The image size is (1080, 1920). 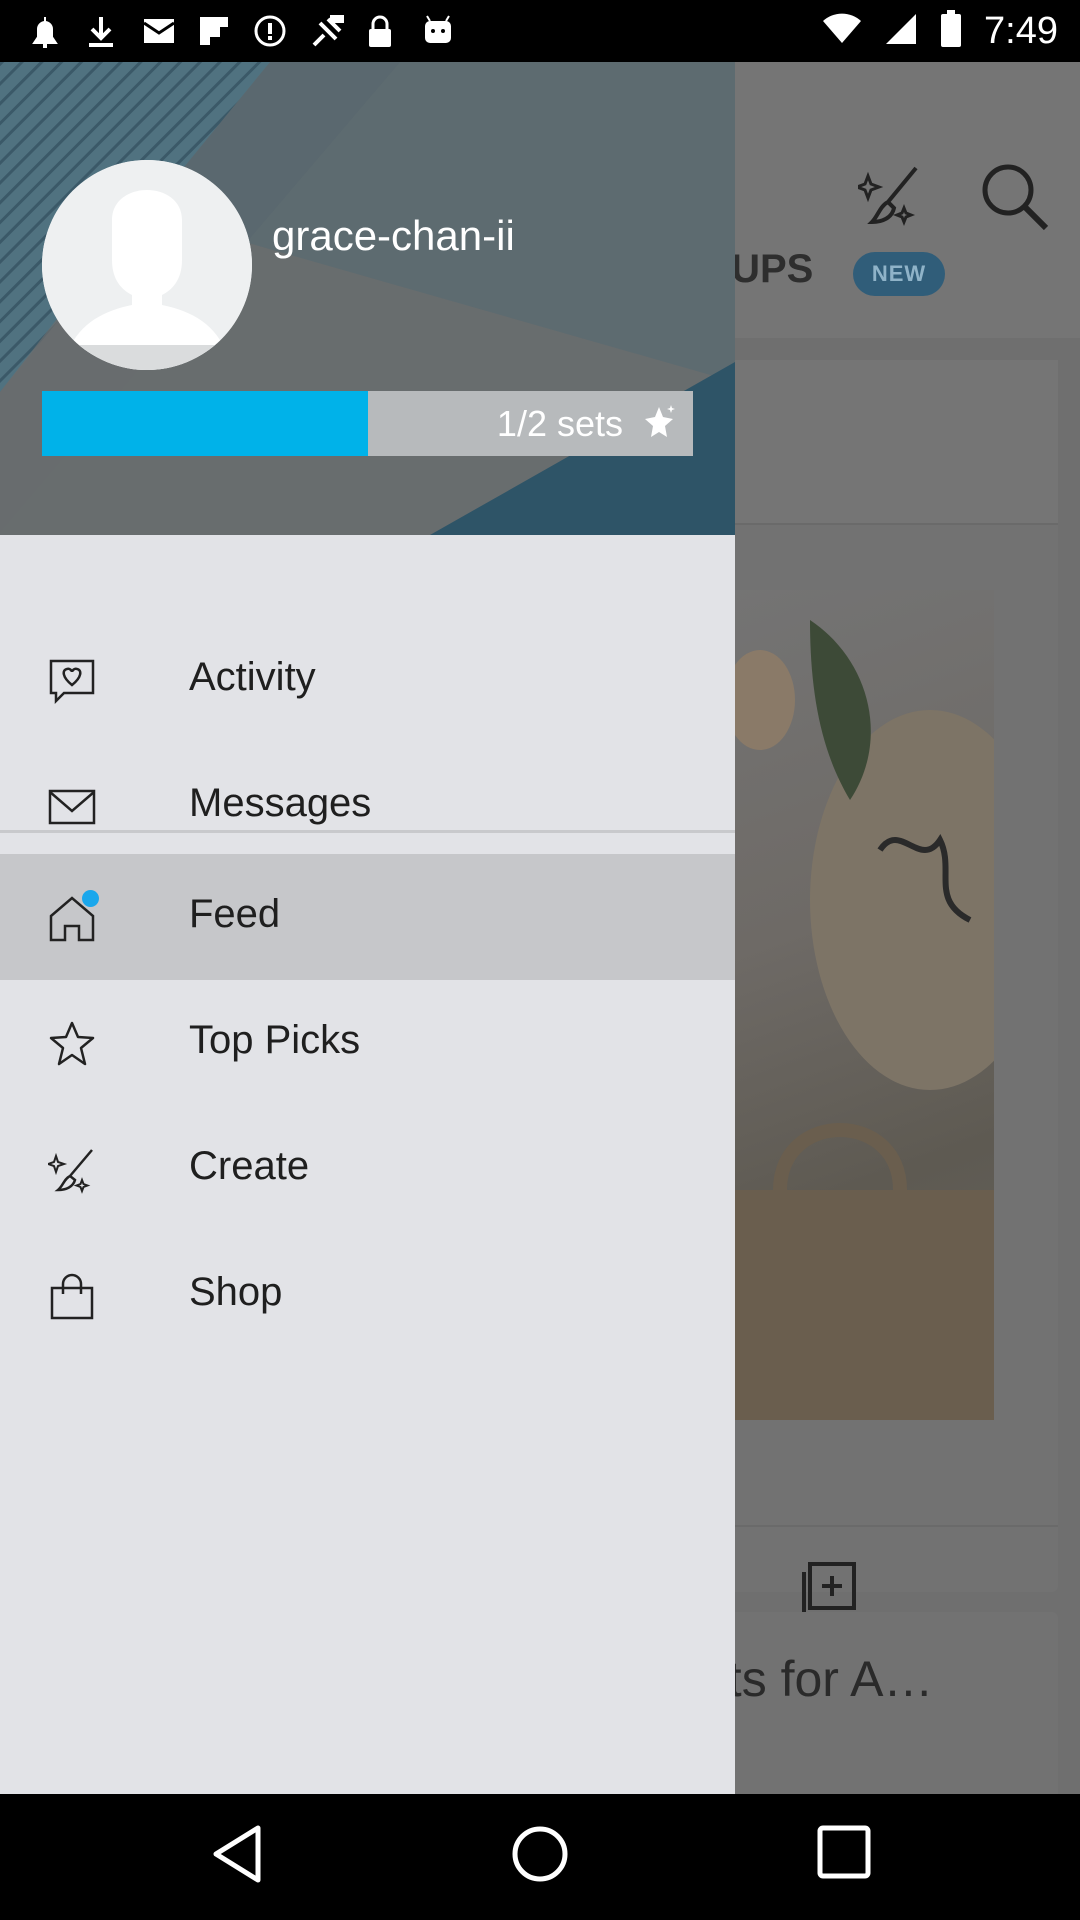 I want to click on menu-item-create: Create, so click(x=367, y=1169).